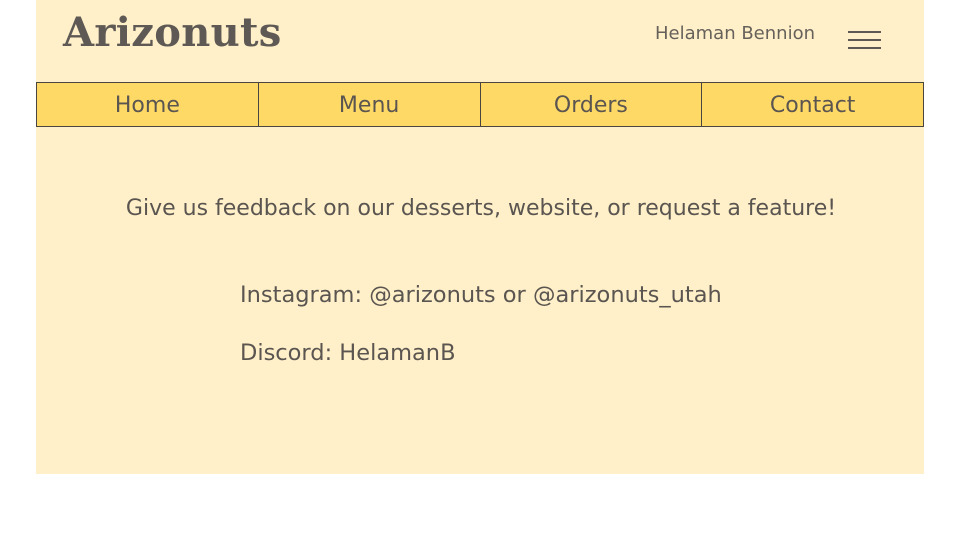 Image resolution: width=960 pixels, height=540 pixels. I want to click on nav-item-home: Home, so click(147, 104).